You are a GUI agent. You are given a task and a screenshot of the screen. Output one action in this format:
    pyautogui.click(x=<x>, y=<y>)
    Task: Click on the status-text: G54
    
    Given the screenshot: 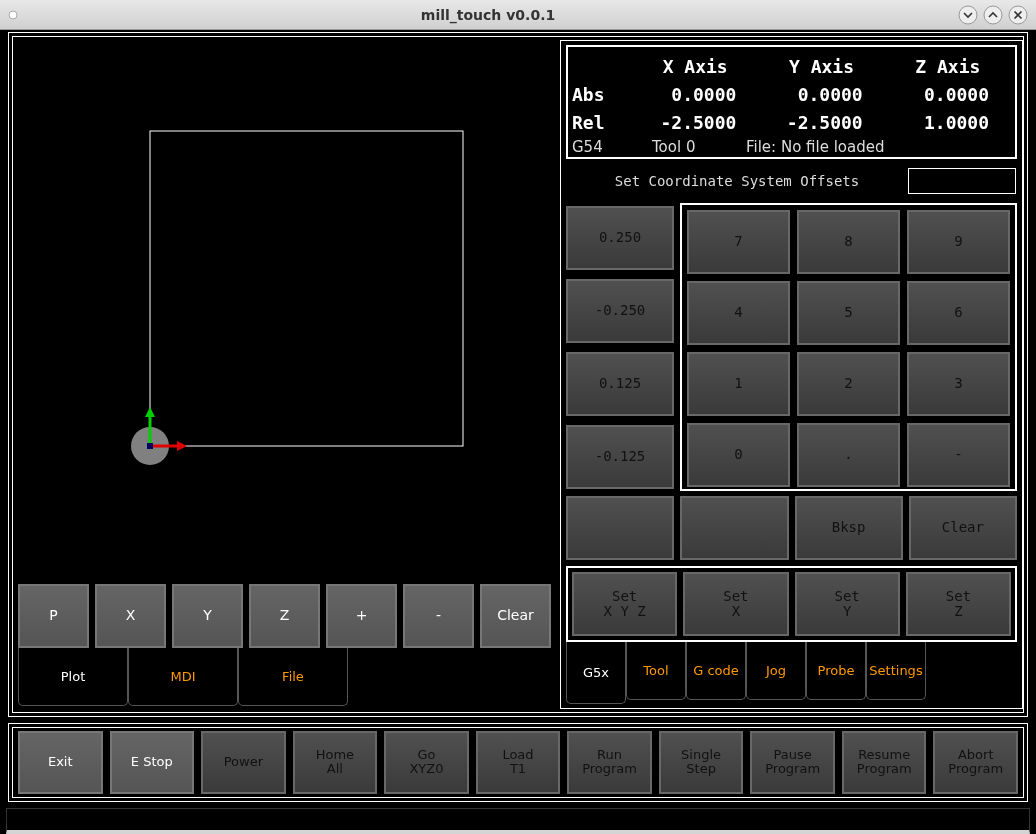 What is the action you would take?
    pyautogui.click(x=588, y=147)
    